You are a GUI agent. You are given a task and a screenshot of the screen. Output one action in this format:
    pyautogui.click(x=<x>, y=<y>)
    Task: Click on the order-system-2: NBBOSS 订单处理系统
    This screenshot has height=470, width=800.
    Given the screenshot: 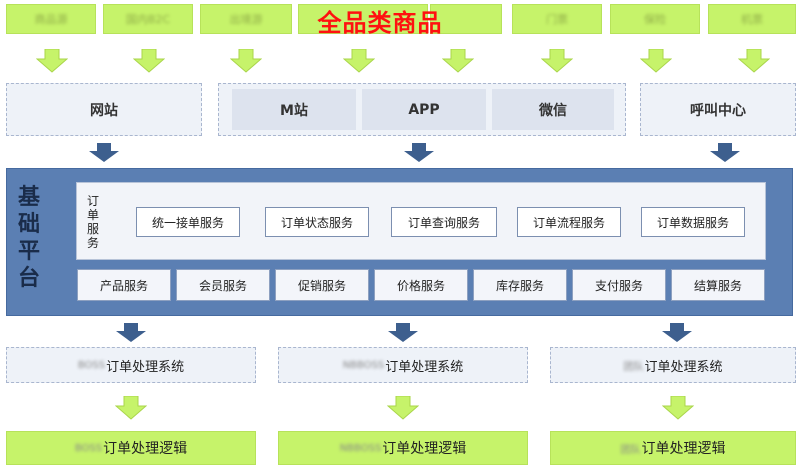 What is the action you would take?
    pyautogui.click(x=403, y=365)
    